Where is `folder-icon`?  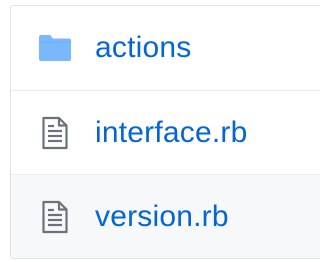
folder-icon is located at coordinates (55, 48).